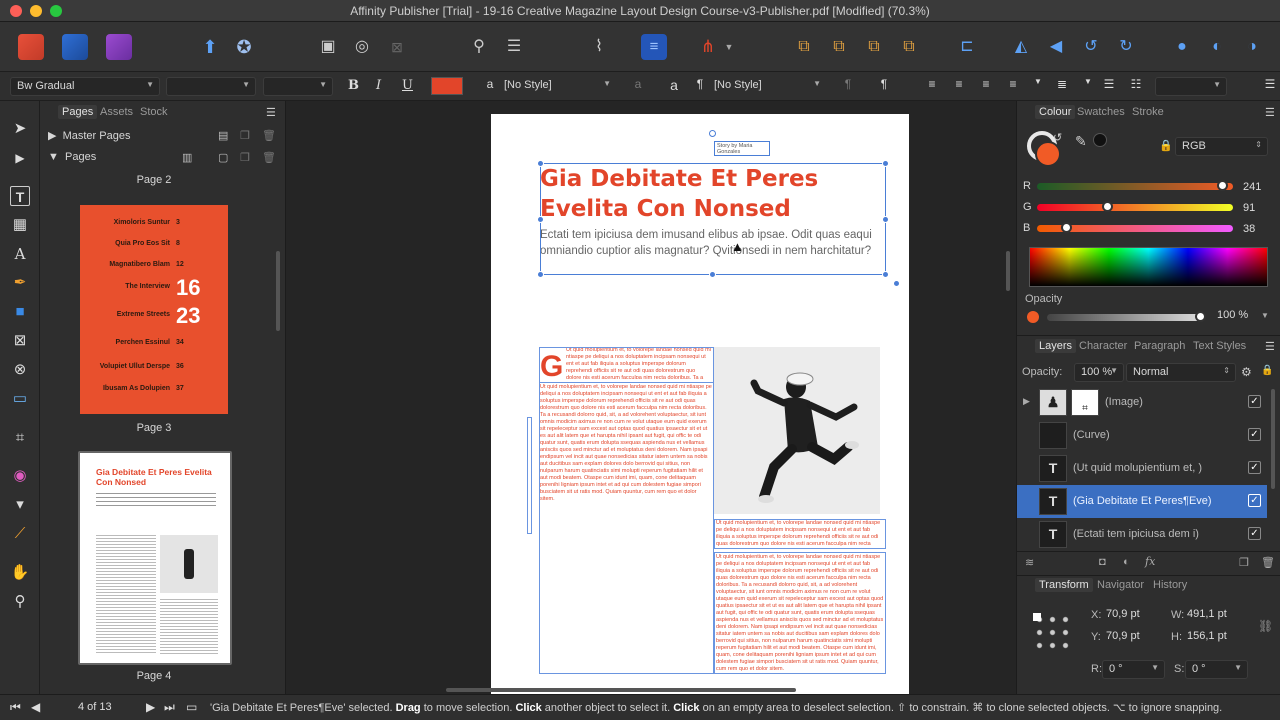 This screenshot has height=720, width=1280. What do you see at coordinates (909, 47) in the screenshot?
I see `arrange-front-icon: ⧉` at bounding box center [909, 47].